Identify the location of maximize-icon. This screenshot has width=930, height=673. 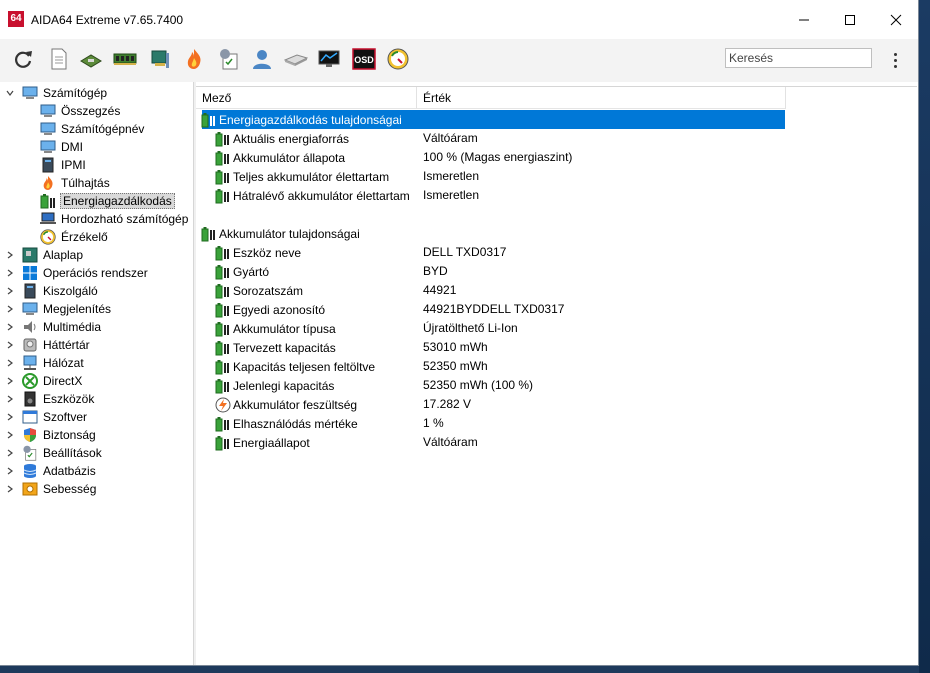
(850, 19).